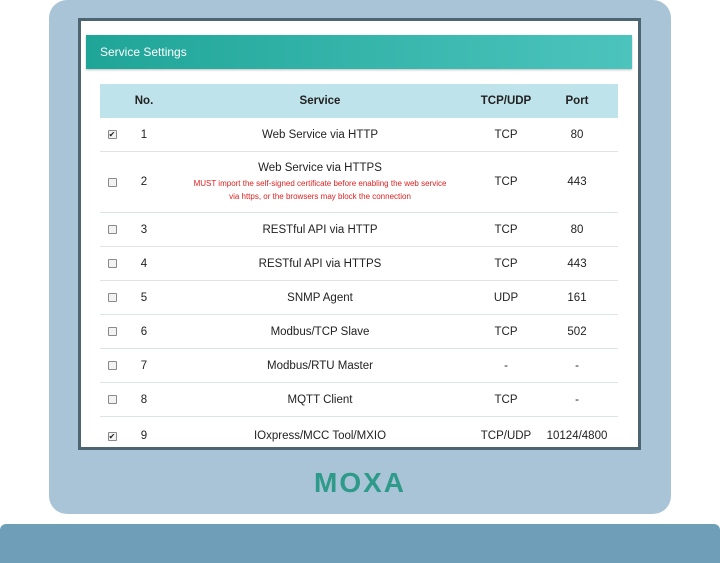  Describe the element at coordinates (144, 229) in the screenshot. I see `row-no: 3` at that location.